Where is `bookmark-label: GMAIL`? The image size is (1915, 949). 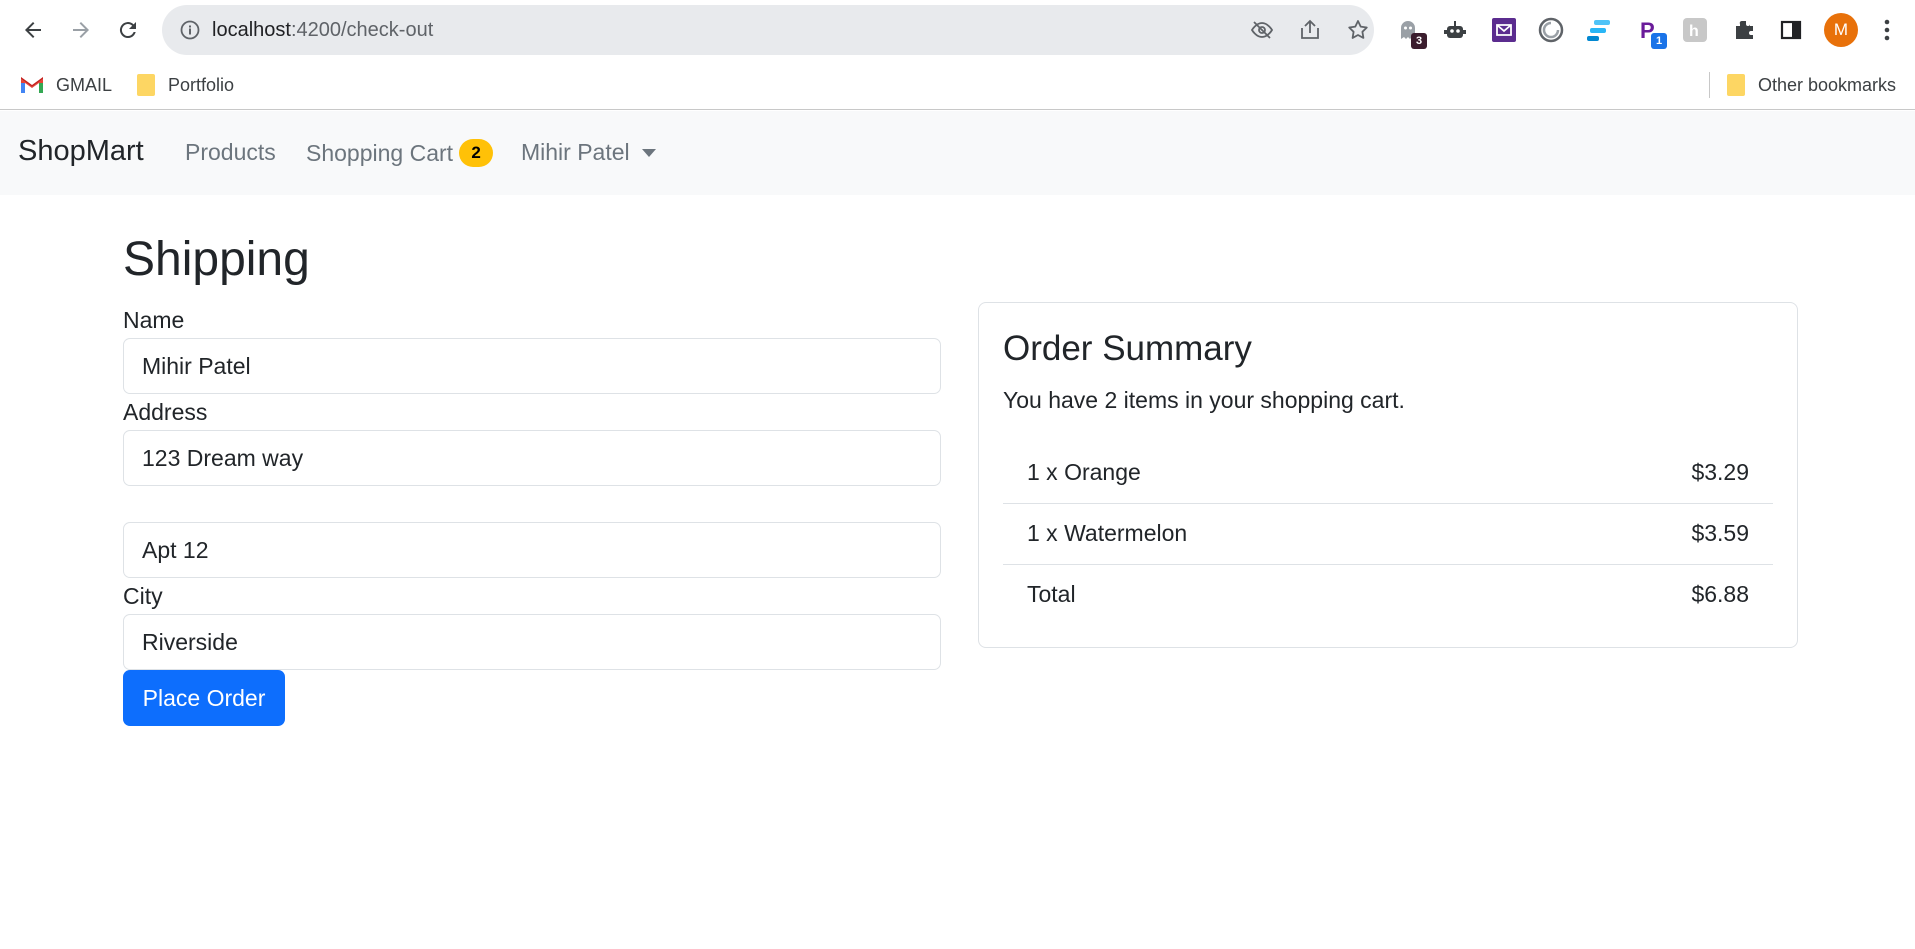
bookmark-label: GMAIL is located at coordinates (84, 84).